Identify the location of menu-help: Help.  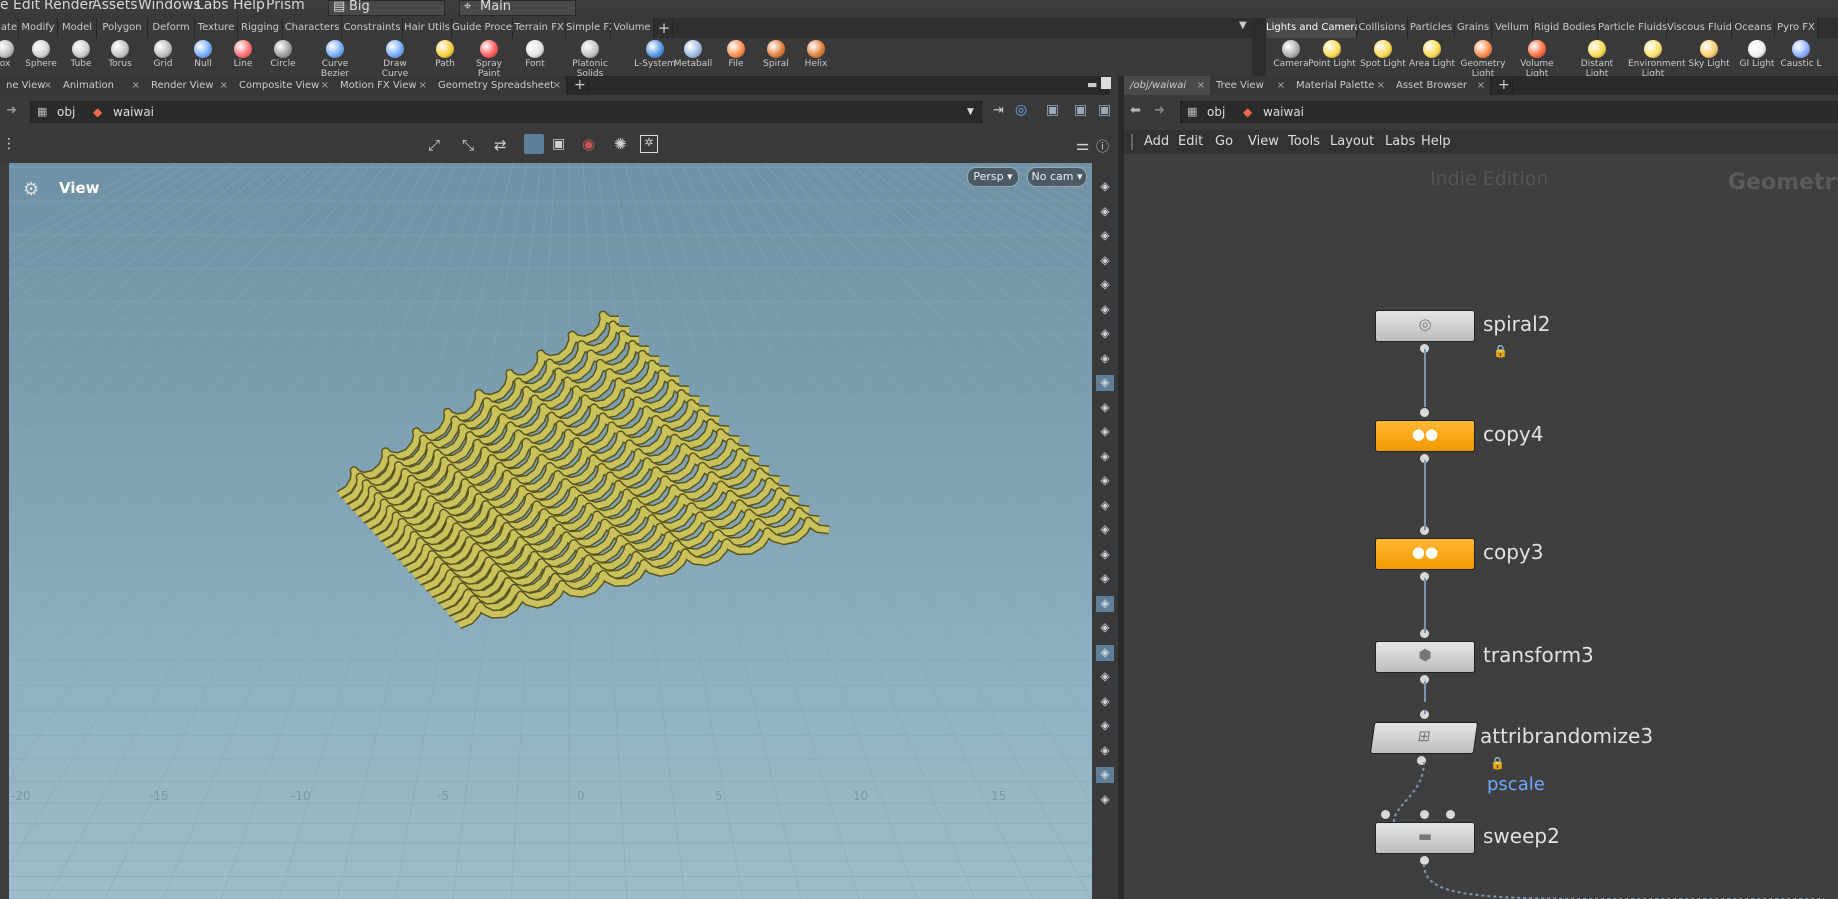
(249, 6).